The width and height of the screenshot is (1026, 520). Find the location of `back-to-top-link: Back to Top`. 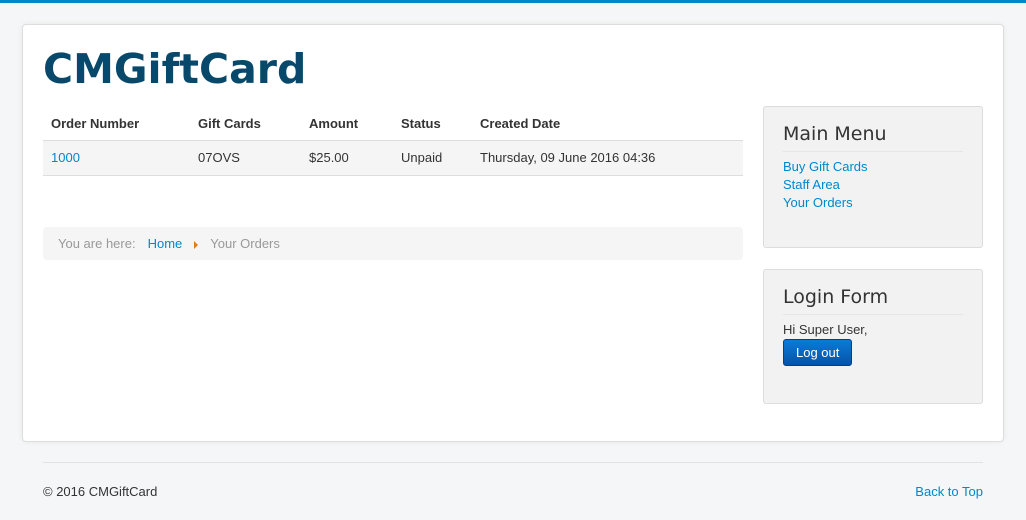

back-to-top-link: Back to Top is located at coordinates (949, 491).